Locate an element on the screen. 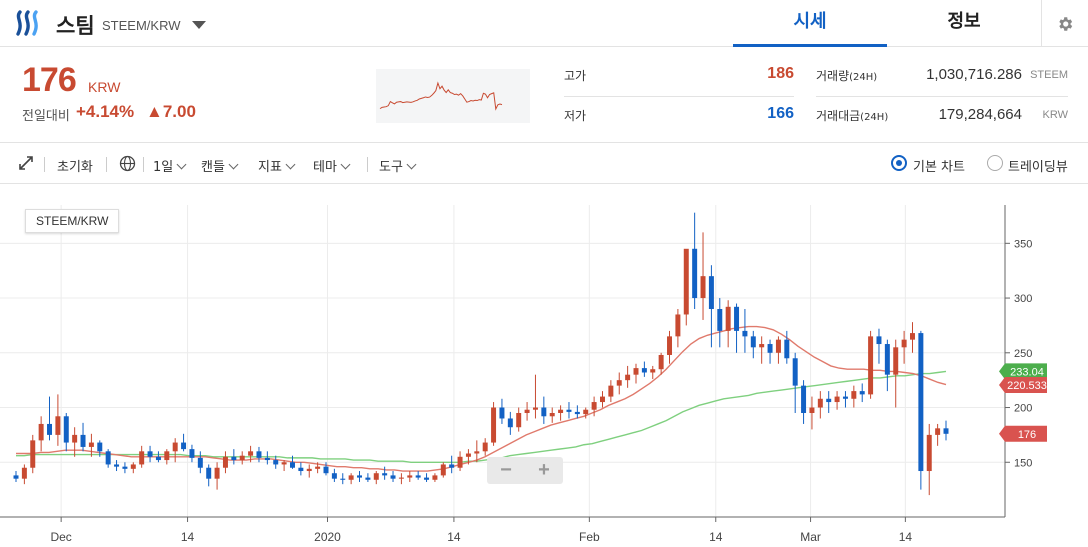 Image resolution: width=1088 pixels, height=547 pixels. amount-row: 거래대금(24H) 179,284,664 KRW is located at coordinates (942, 116).